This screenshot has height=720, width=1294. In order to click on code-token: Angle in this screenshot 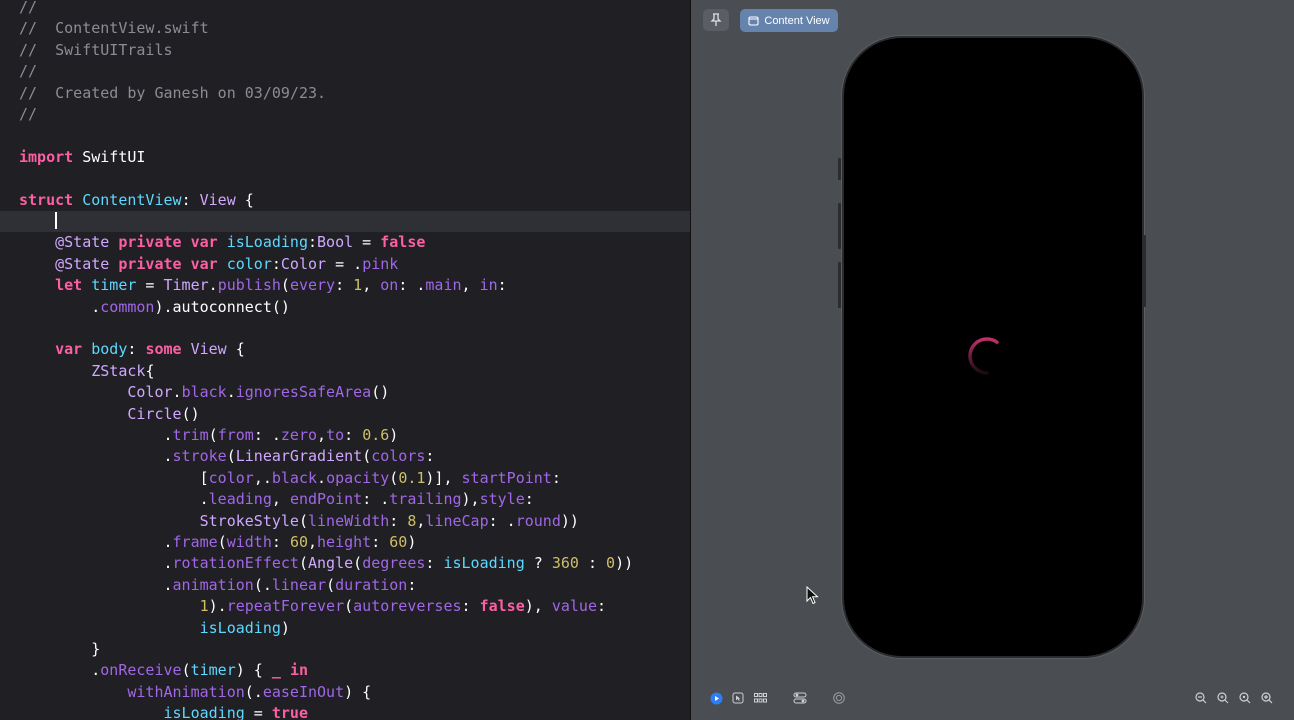, I will do `click(331, 563)`.